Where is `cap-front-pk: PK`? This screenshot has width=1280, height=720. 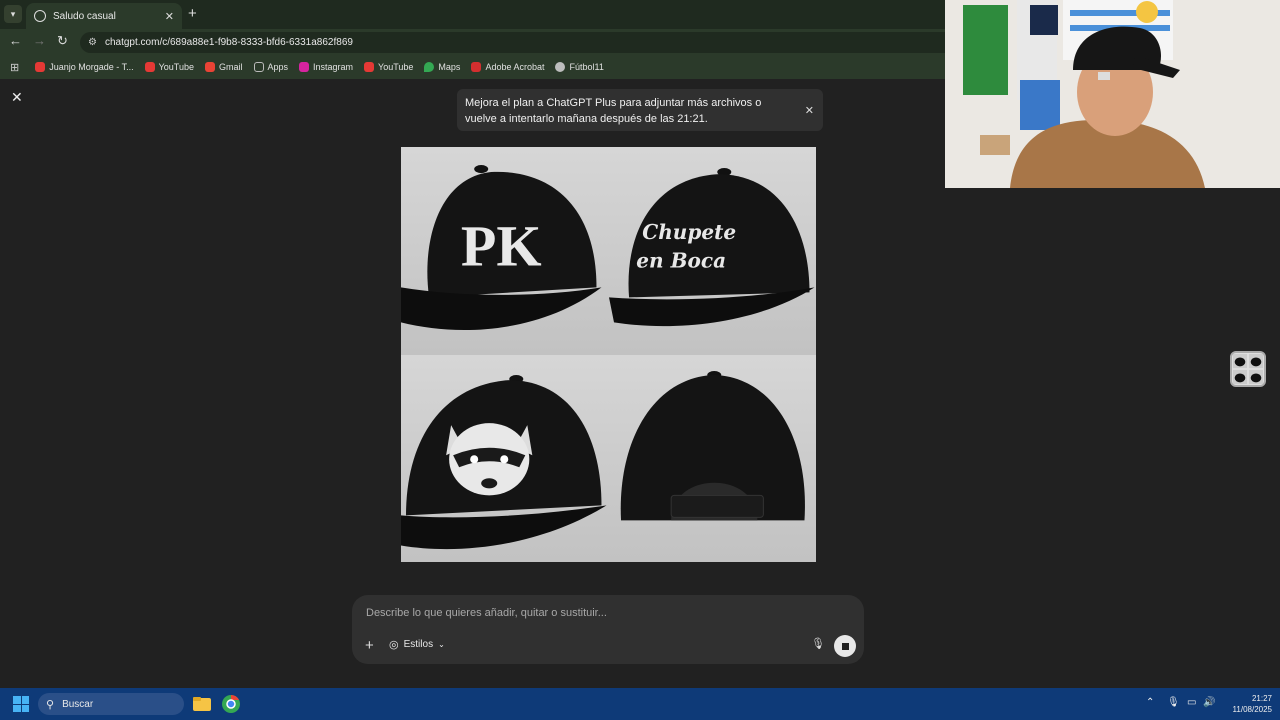
cap-front-pk: PK is located at coordinates (505, 251).